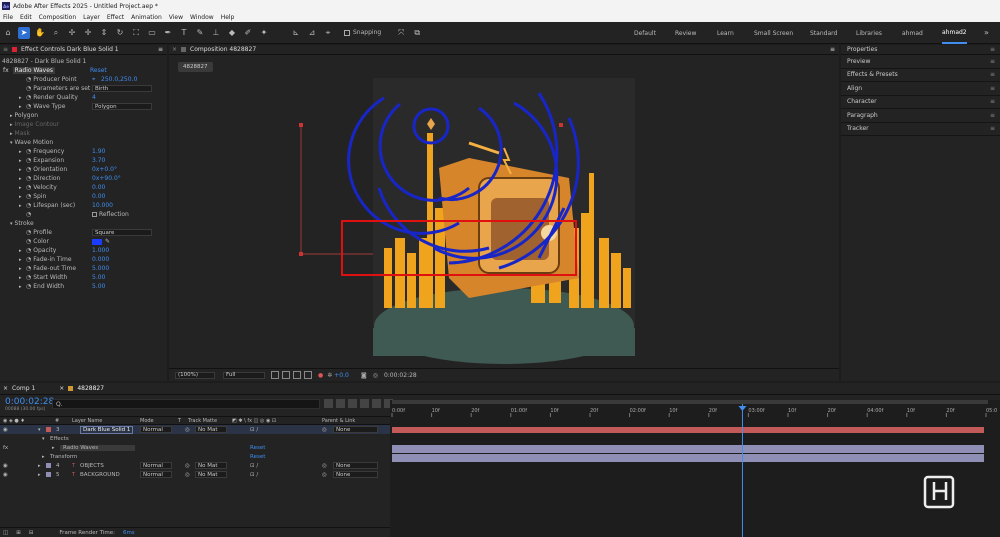 Image resolution: width=1000 pixels, height=537 pixels. What do you see at coordinates (146, 17) in the screenshot?
I see `menu-animation: Animation` at bounding box center [146, 17].